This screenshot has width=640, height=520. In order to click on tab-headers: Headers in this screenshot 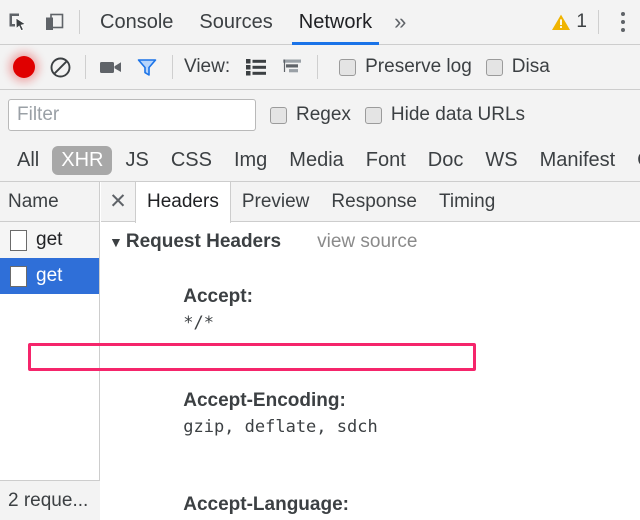, I will do `click(183, 202)`.